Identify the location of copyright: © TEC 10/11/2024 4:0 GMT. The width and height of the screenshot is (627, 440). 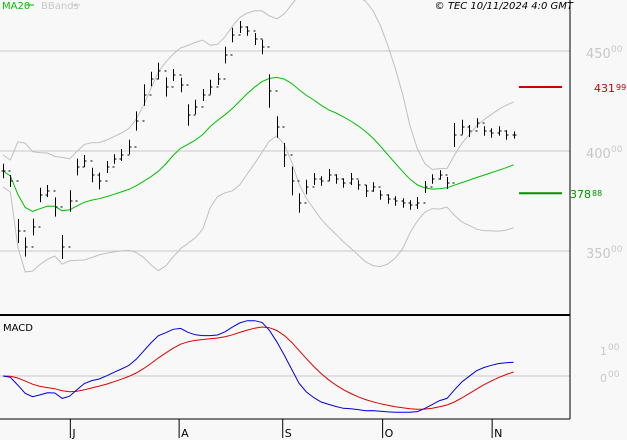
(504, 6).